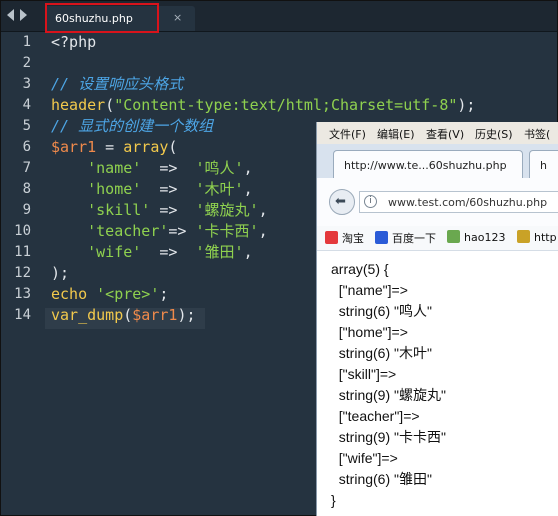 The image size is (558, 516). I want to click on output-line: string(6) "木叶", so click(381, 353).